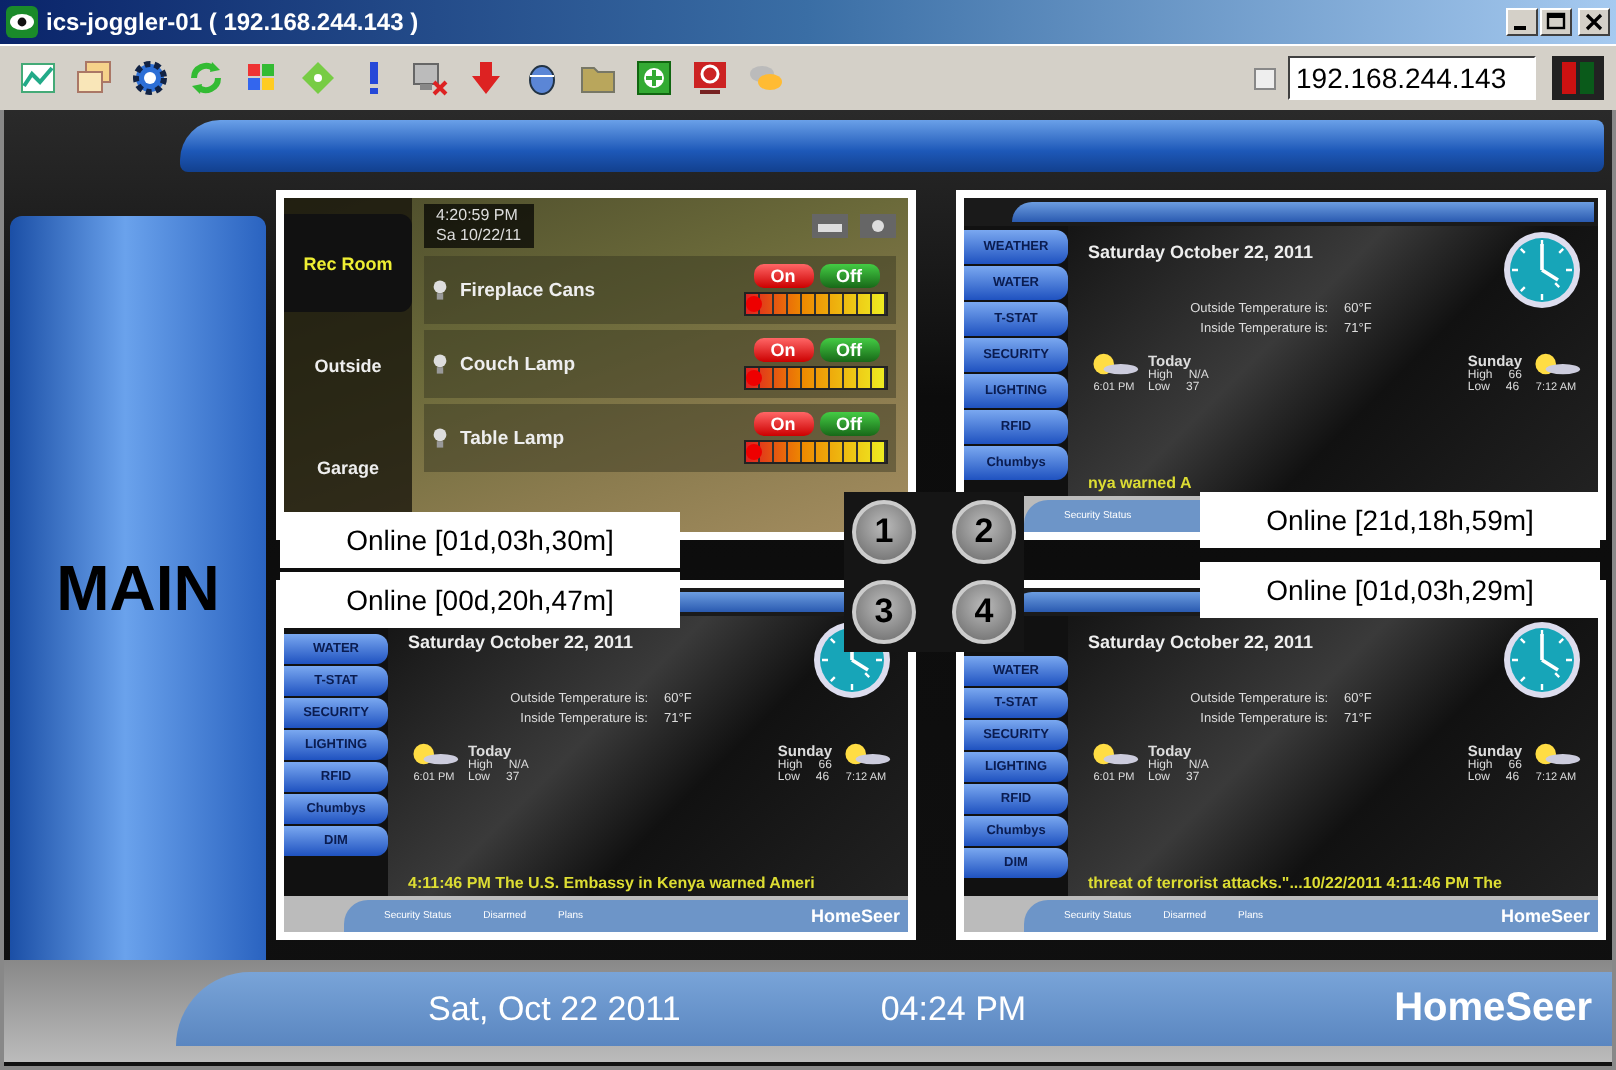 The height and width of the screenshot is (1070, 1616). What do you see at coordinates (554, 1009) in the screenshot?
I see `footer-date: Sat, Oct 22 2011` at bounding box center [554, 1009].